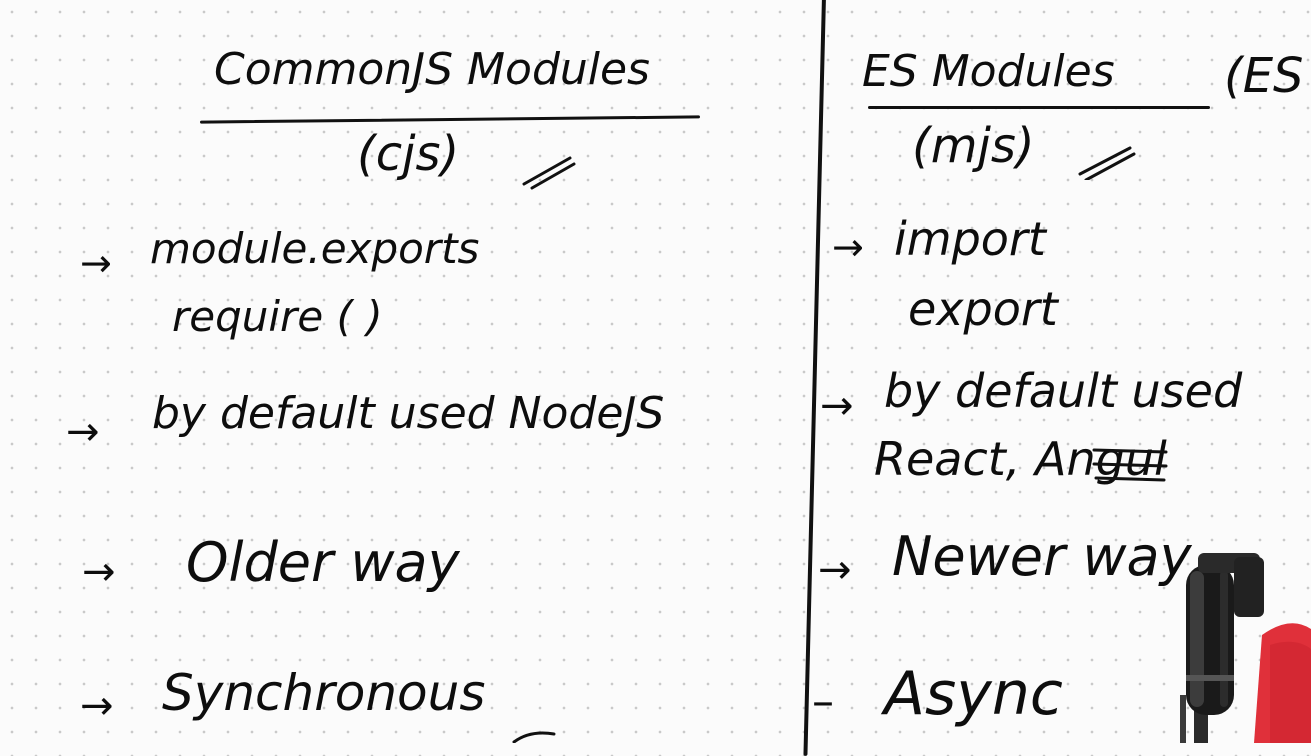  Describe the element at coordinates (408, 413) in the screenshot. I see `left-item2: by default used NodeJS` at that location.